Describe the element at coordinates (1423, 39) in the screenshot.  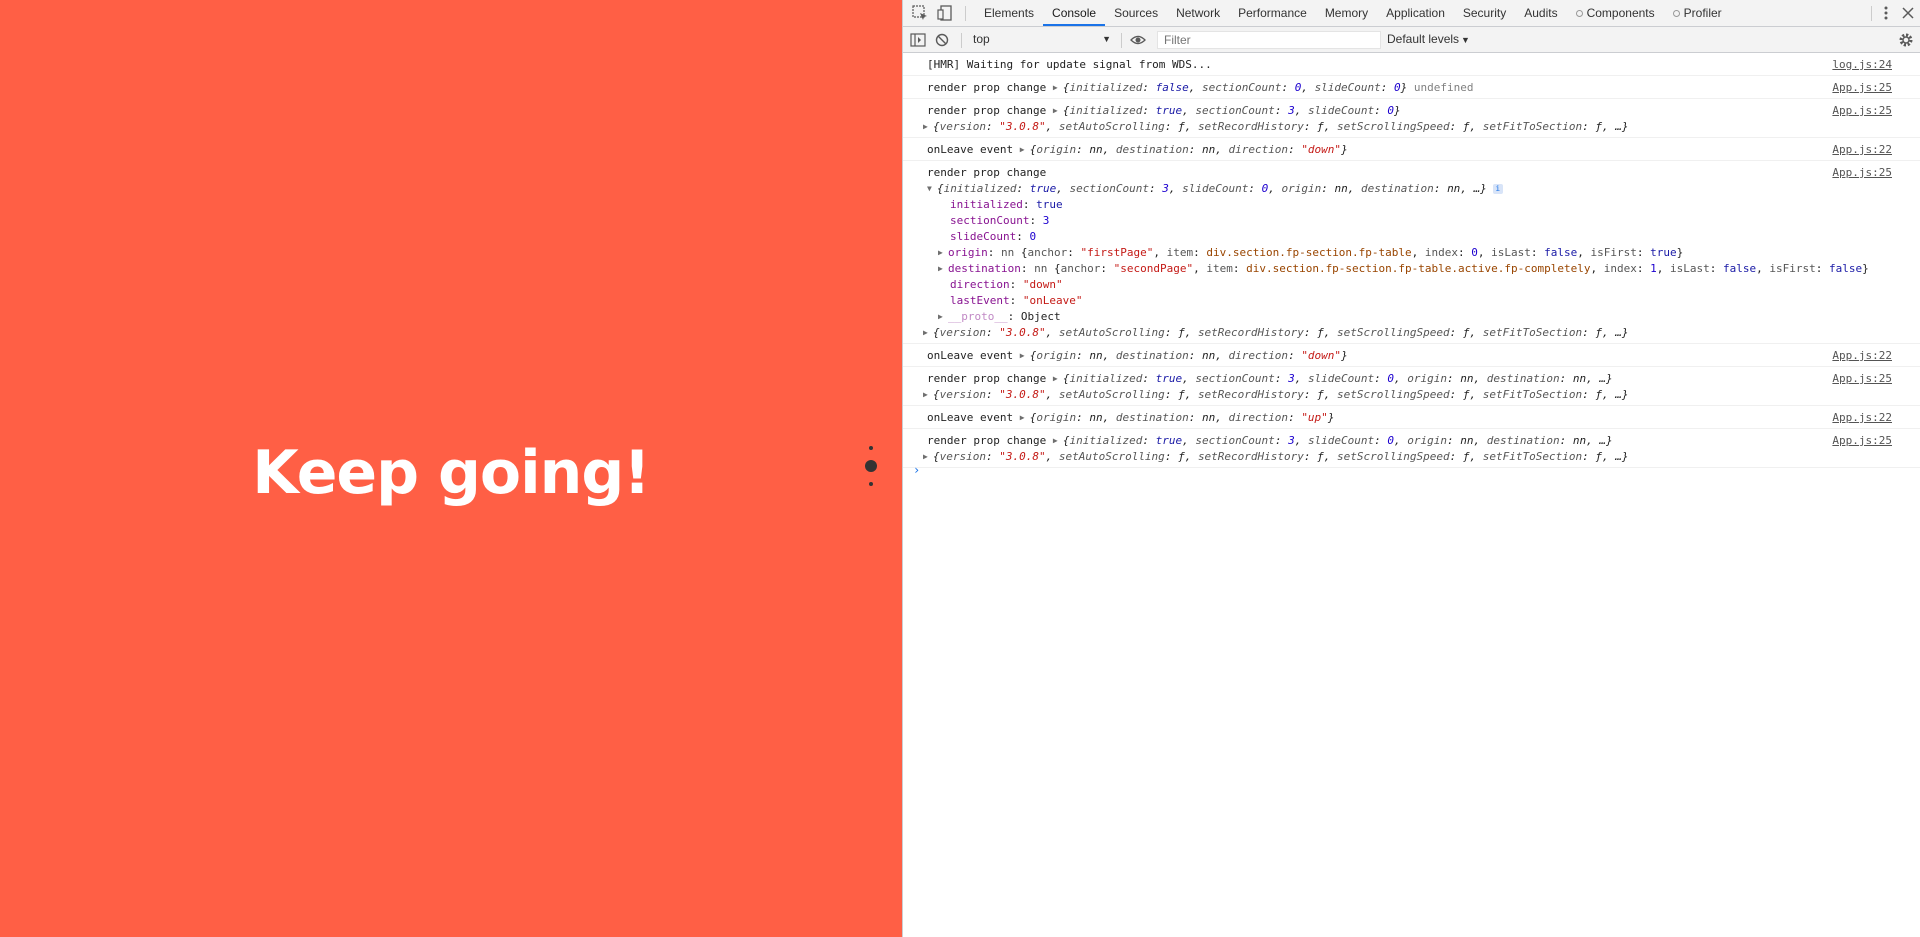
I see `log-levels-label: Default levels` at that location.